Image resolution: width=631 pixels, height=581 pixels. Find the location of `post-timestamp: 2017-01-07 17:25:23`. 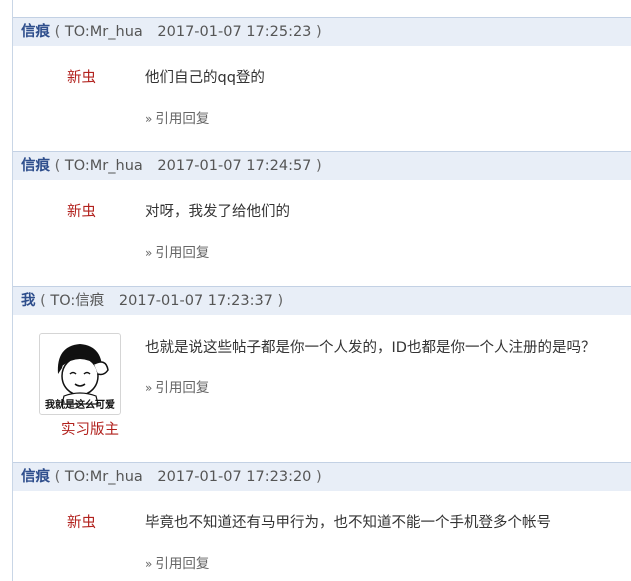

post-timestamp: 2017-01-07 17:25:23 is located at coordinates (234, 32).